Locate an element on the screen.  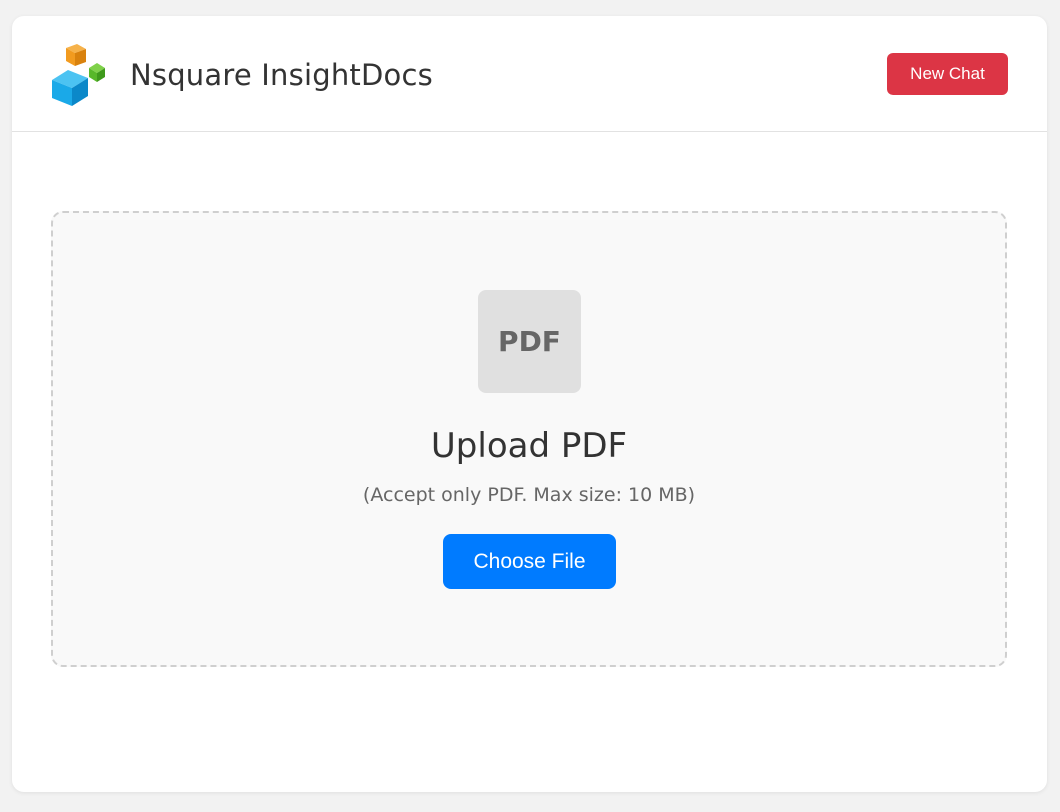
app-title: Nsquare InsightDocs is located at coordinates (281, 75).